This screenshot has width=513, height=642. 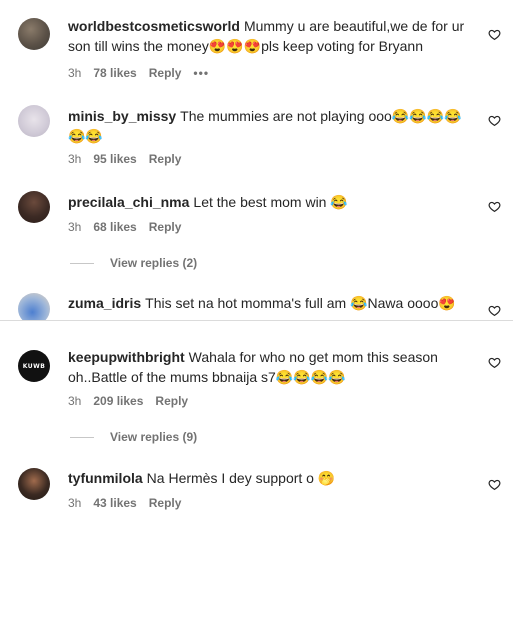 I want to click on comment-username: tyfunmilola, so click(x=105, y=478).